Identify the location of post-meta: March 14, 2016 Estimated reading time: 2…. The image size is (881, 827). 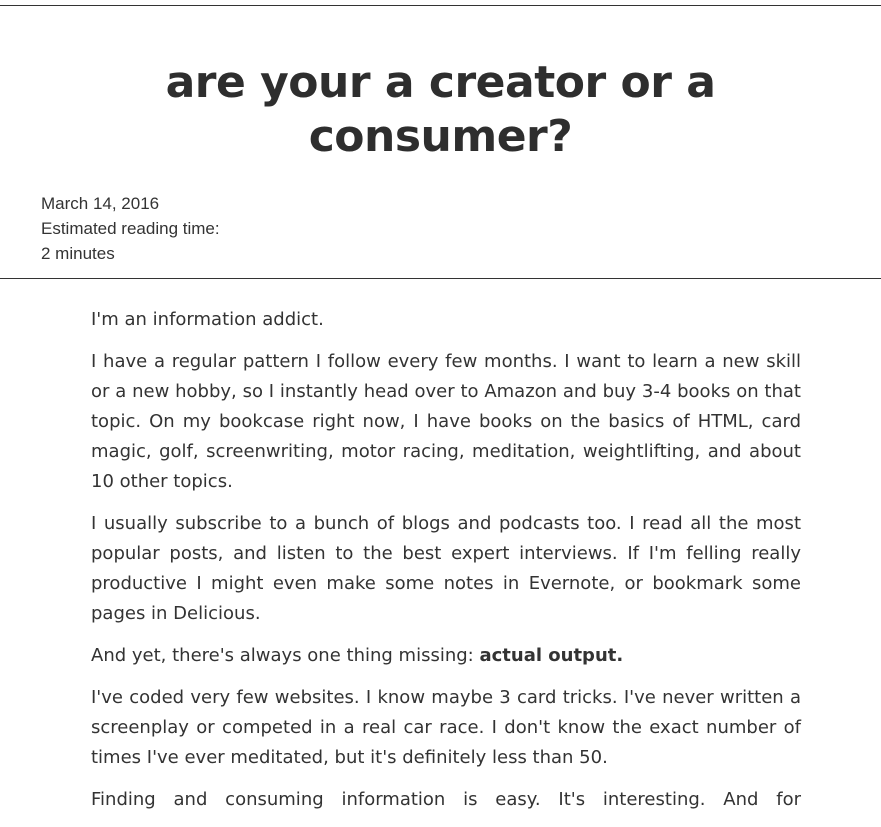
(130, 228).